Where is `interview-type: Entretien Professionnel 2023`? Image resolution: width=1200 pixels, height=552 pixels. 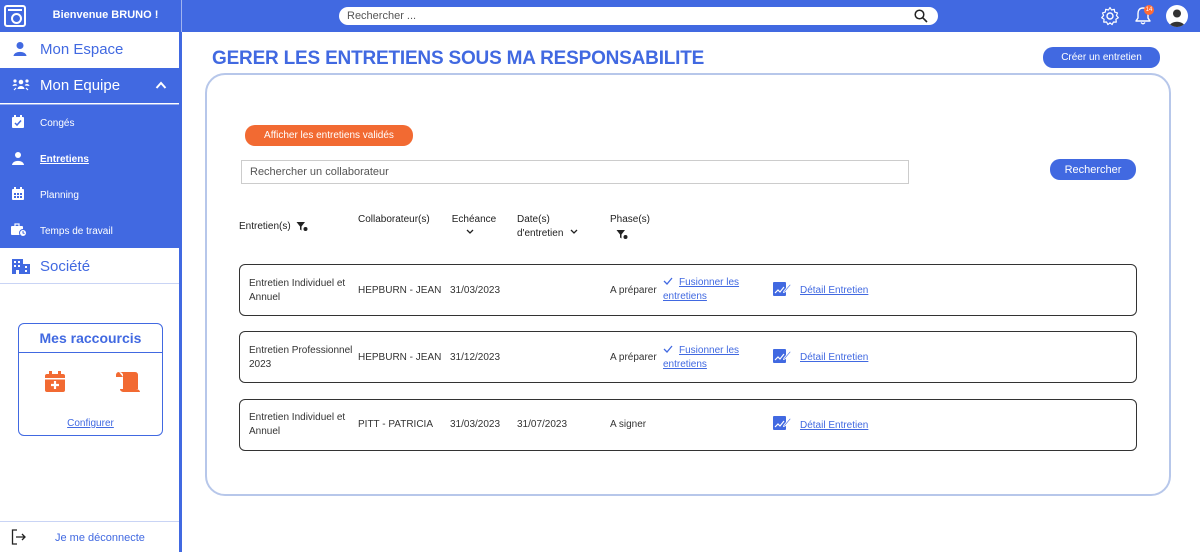
interview-type: Entretien Professionnel 2023 is located at coordinates (301, 357).